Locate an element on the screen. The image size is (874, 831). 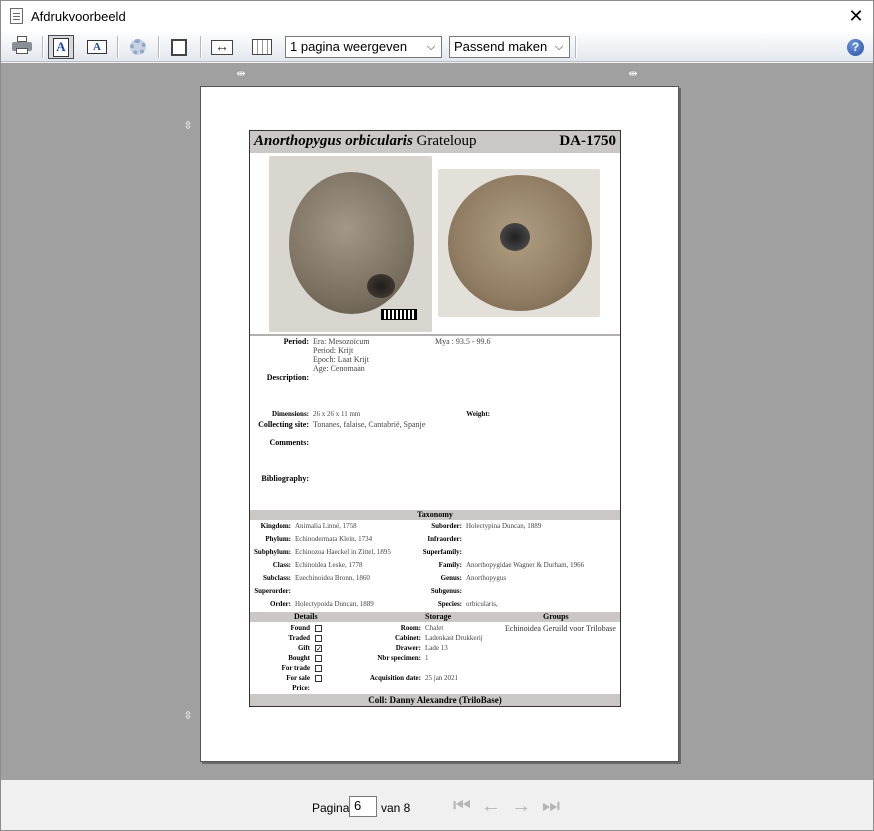
traded-checkbox is located at coordinates (318, 638).